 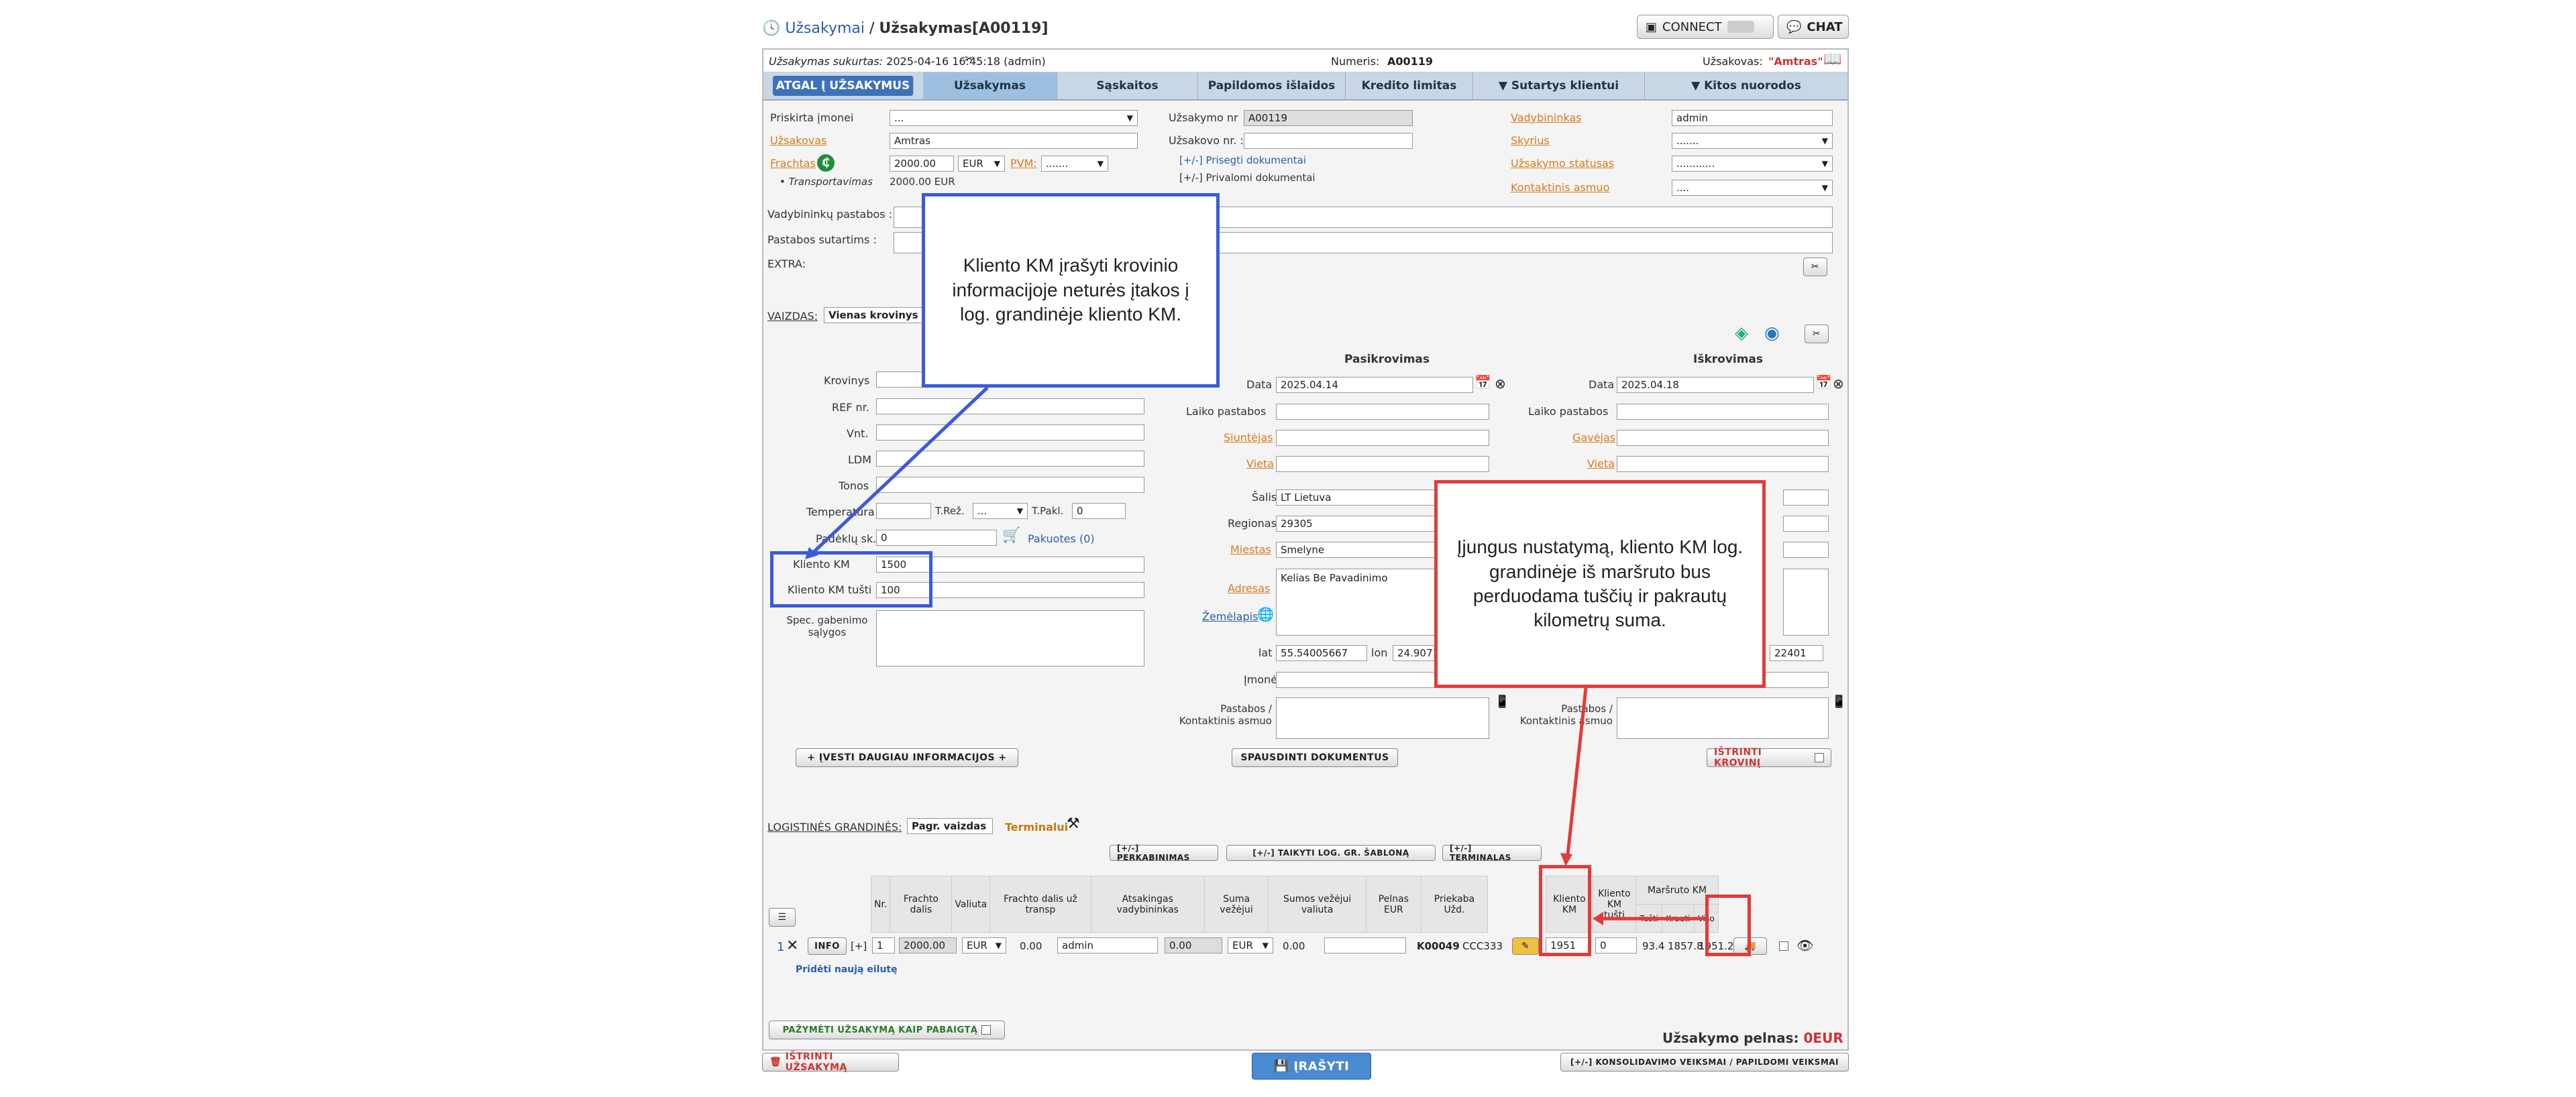 I want to click on loading-place-label: Vieta, so click(x=1260, y=464).